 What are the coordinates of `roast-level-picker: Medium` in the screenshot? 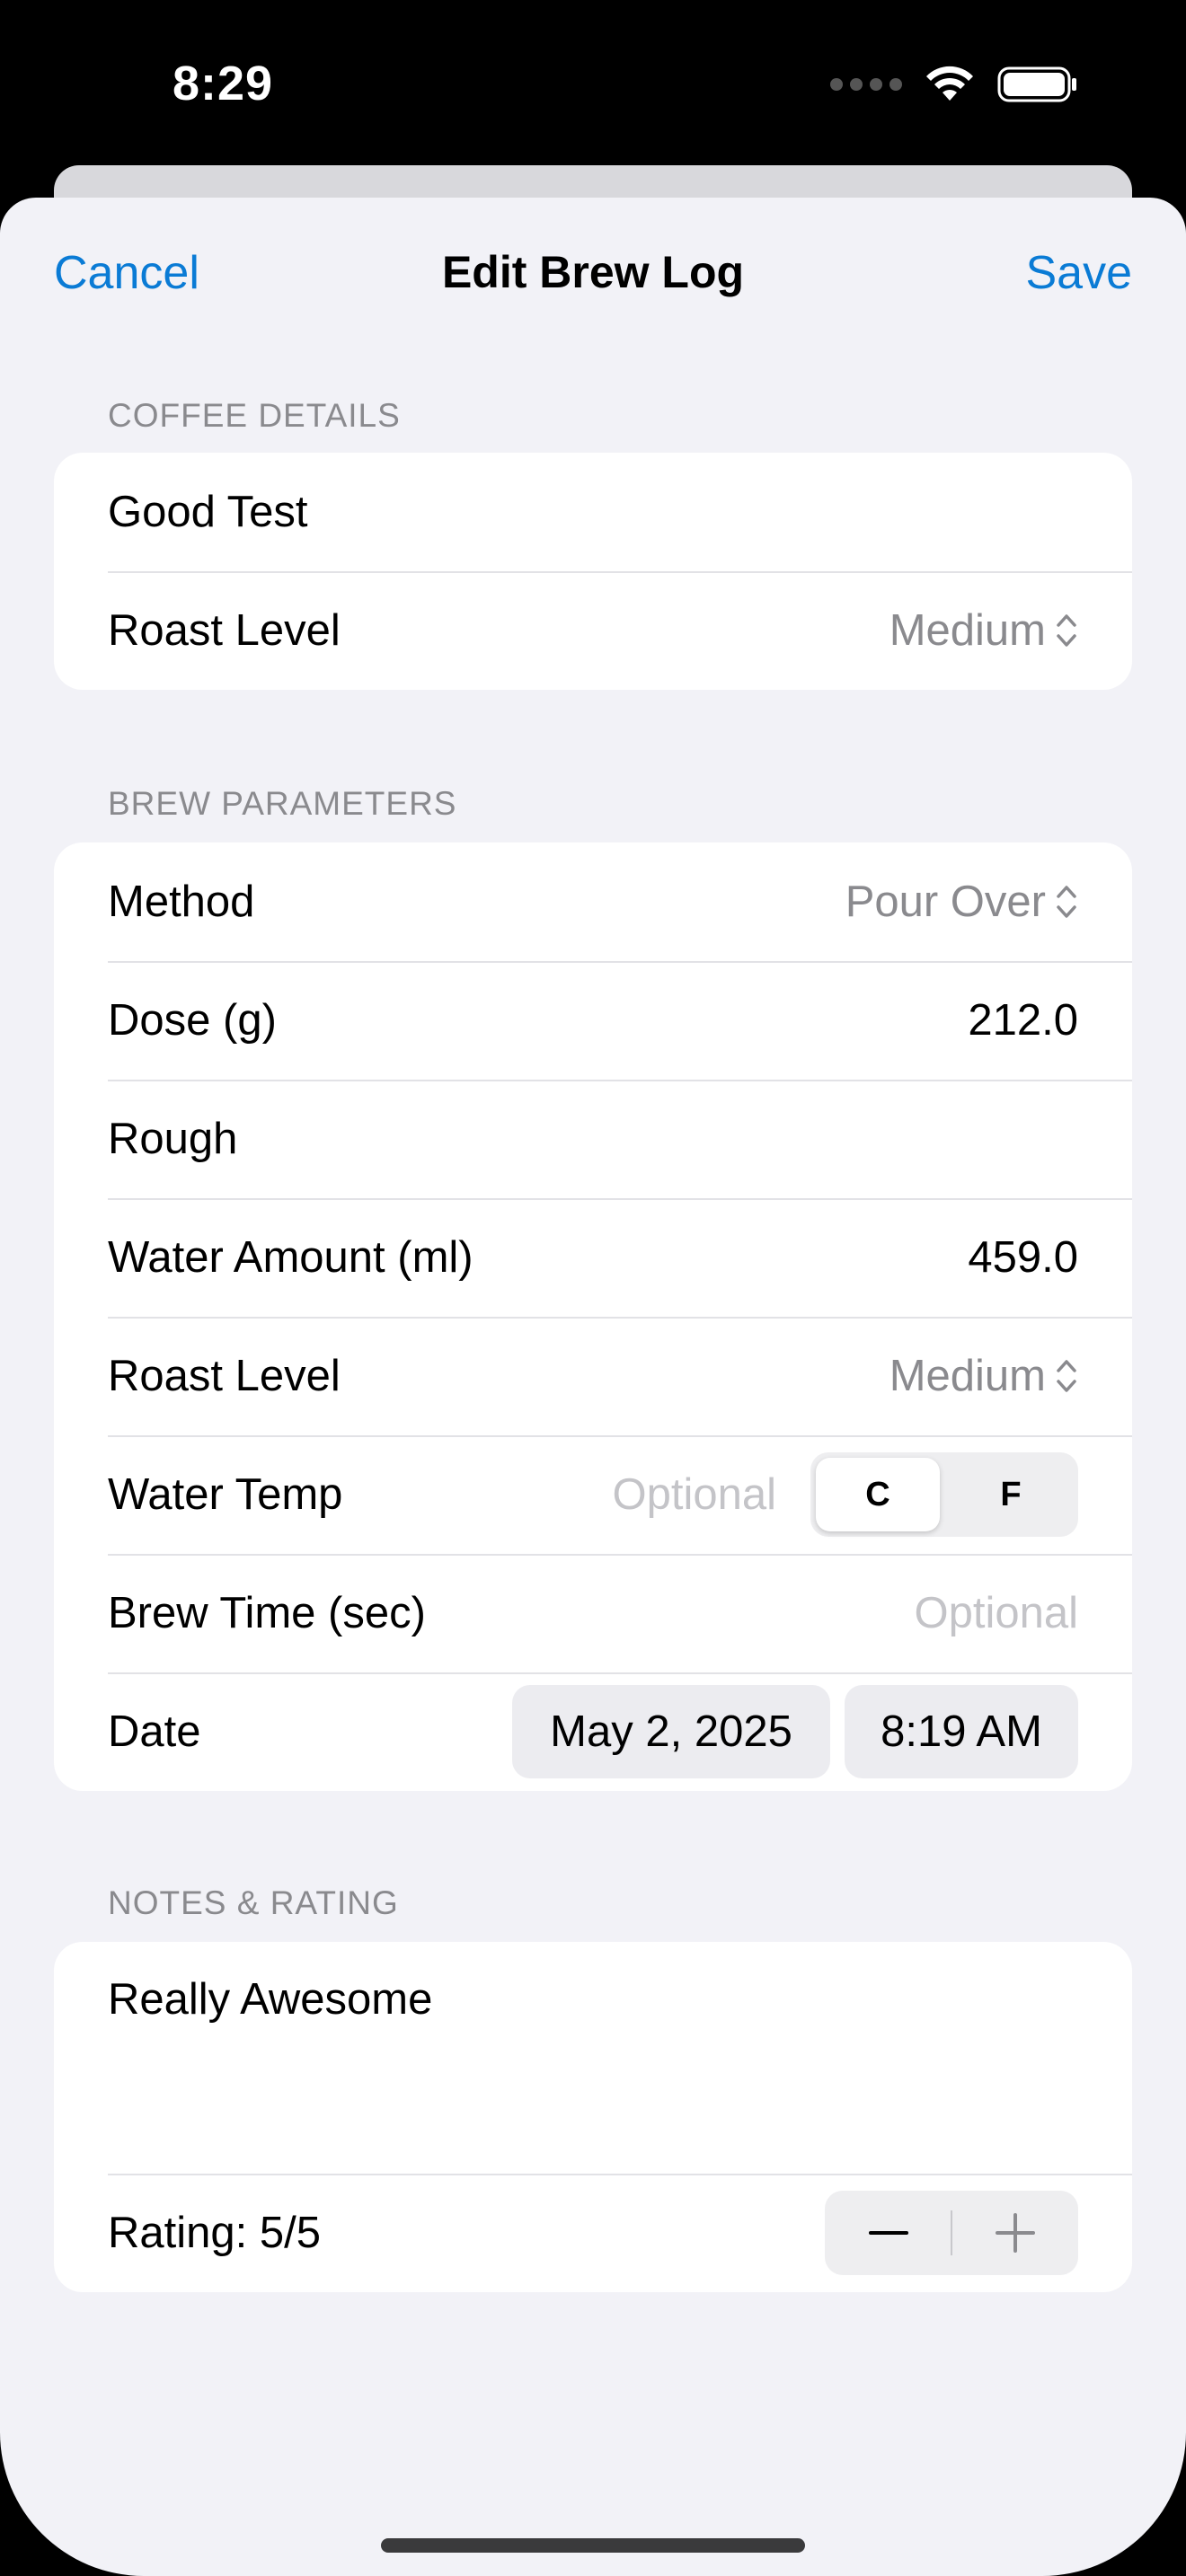 It's located at (984, 630).